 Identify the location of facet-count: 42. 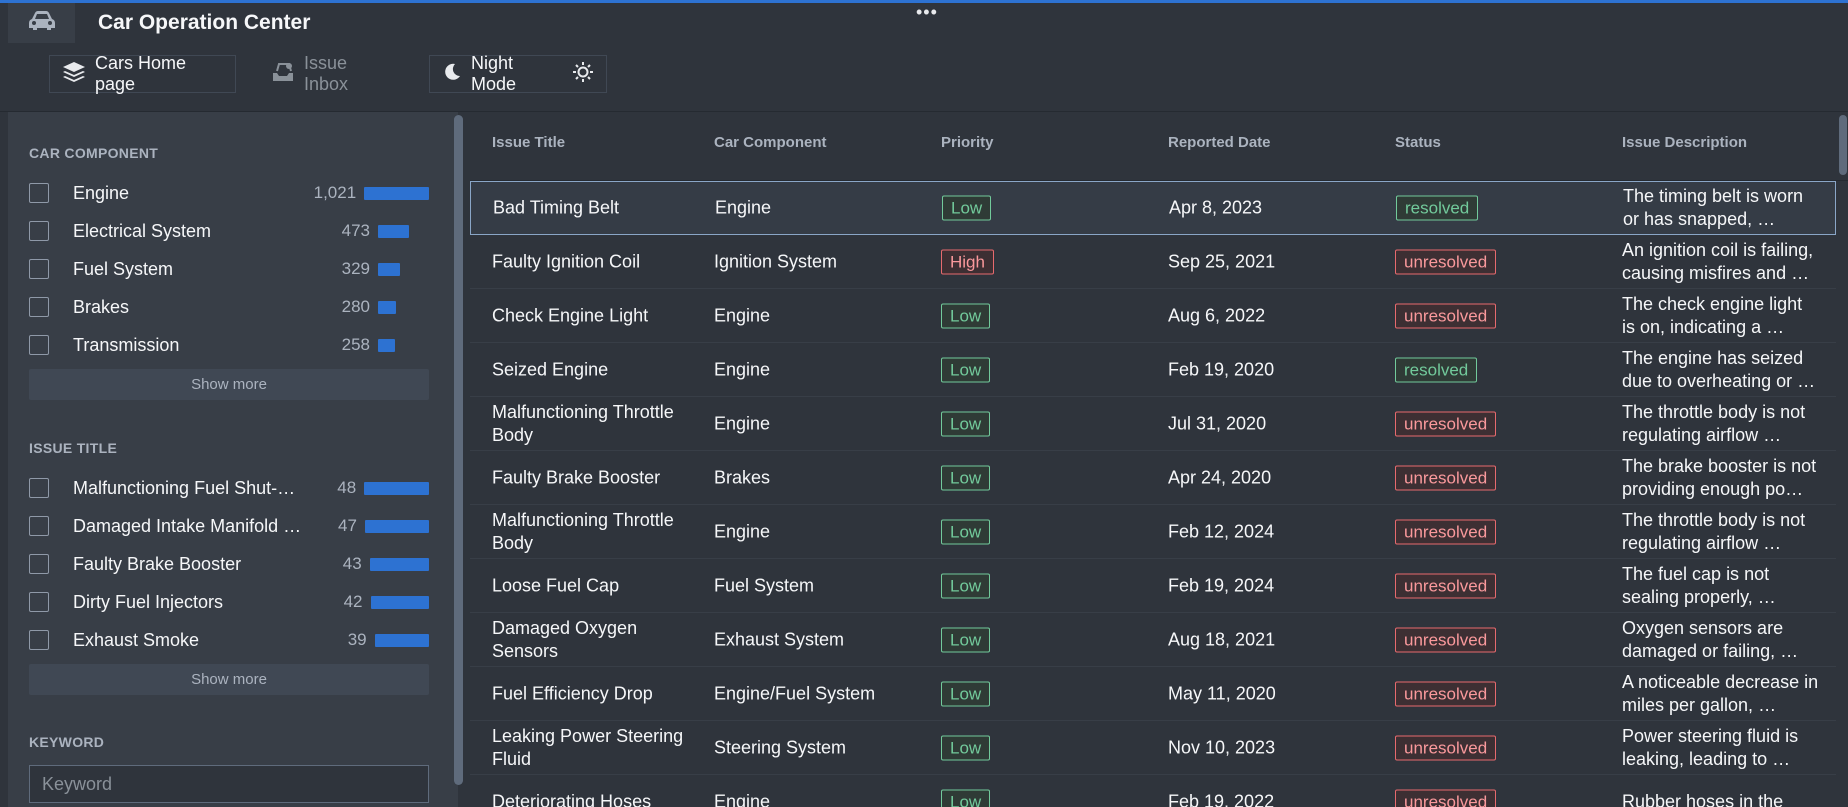
(353, 601).